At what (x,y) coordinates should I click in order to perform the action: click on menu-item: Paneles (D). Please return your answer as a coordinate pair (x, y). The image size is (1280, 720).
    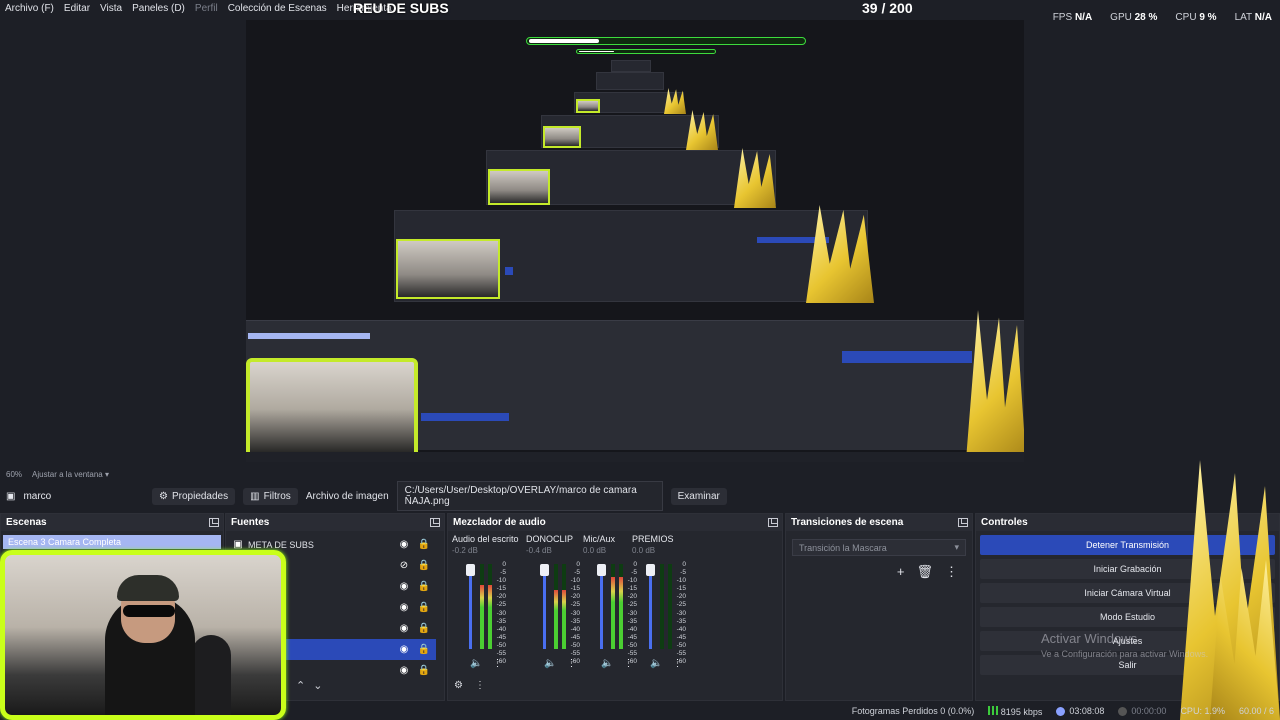
    Looking at the image, I should click on (158, 8).